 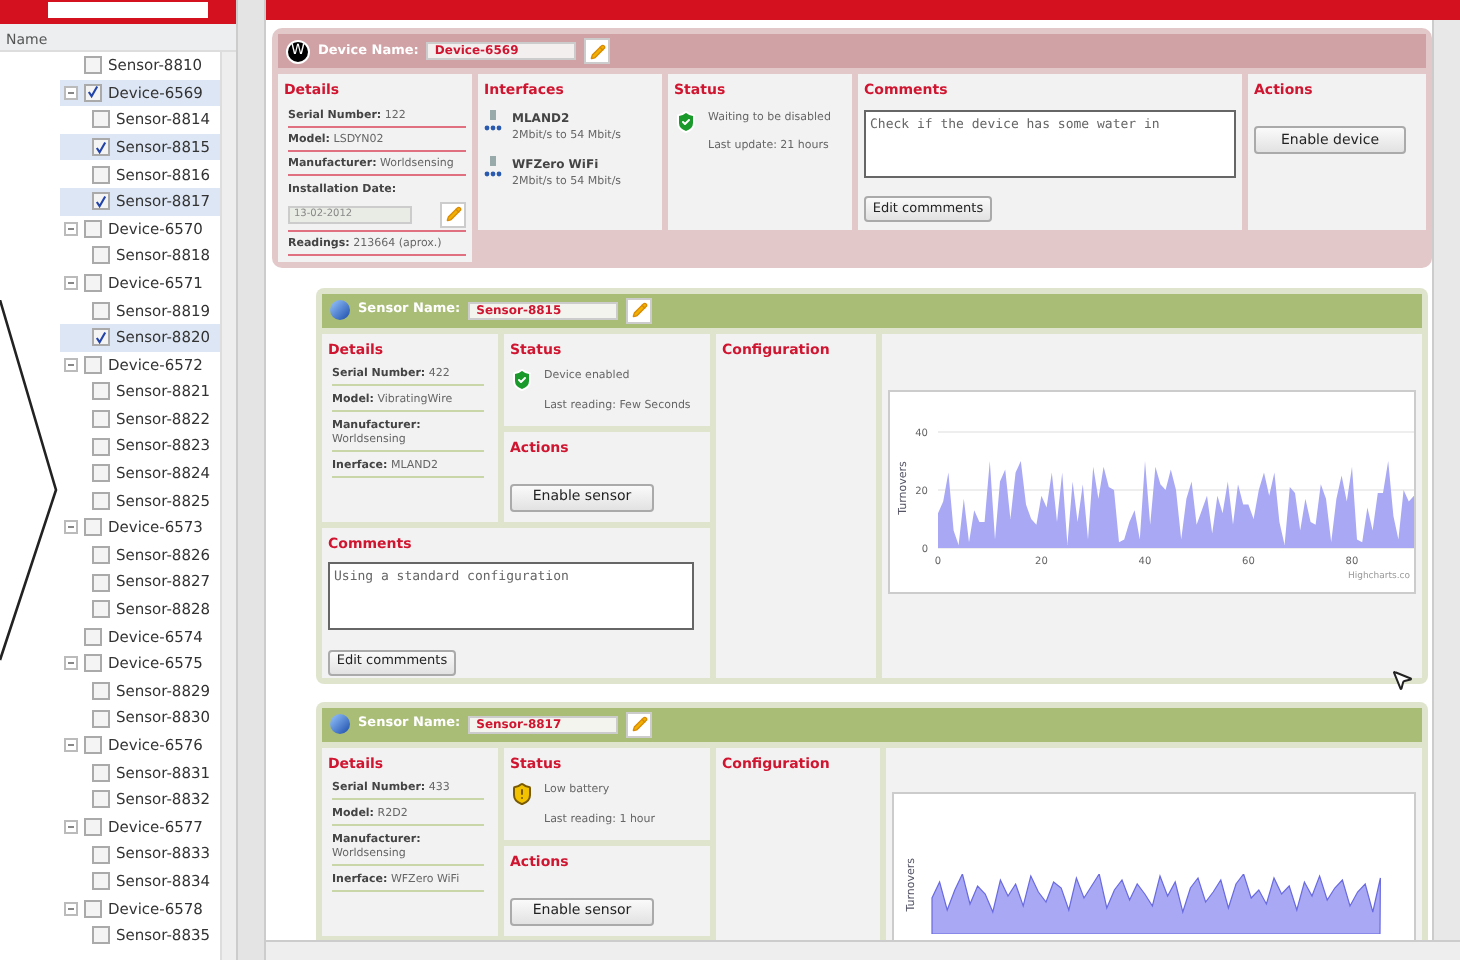 What do you see at coordinates (522, 794) in the screenshot?
I see `shield-warning-icon` at bounding box center [522, 794].